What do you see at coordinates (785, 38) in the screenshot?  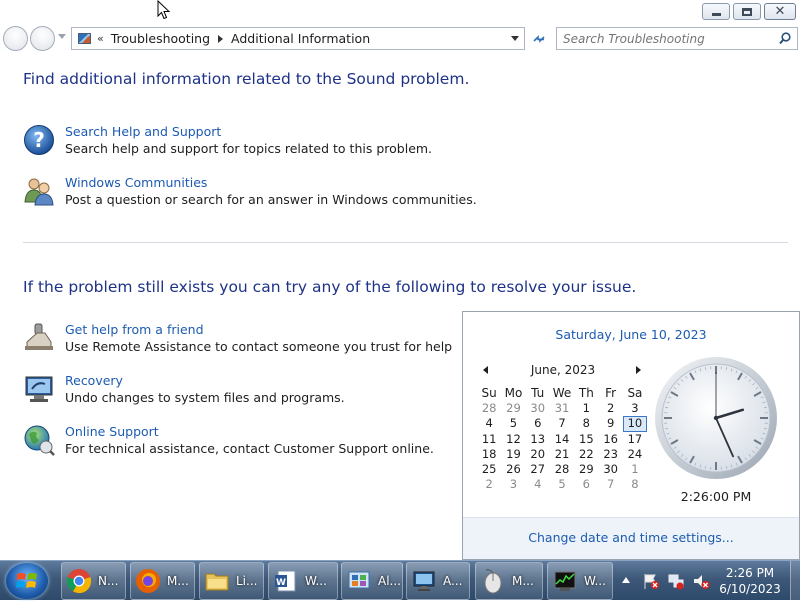 I see `search-icon` at bounding box center [785, 38].